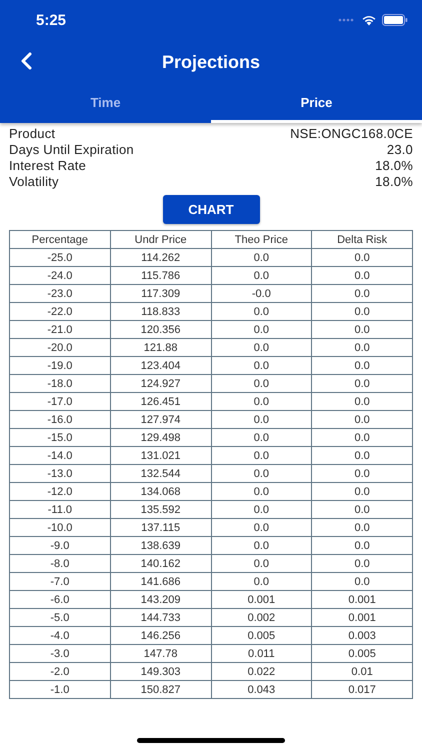  What do you see at coordinates (60, 455) in the screenshot?
I see `table-cell: -14.0` at bounding box center [60, 455].